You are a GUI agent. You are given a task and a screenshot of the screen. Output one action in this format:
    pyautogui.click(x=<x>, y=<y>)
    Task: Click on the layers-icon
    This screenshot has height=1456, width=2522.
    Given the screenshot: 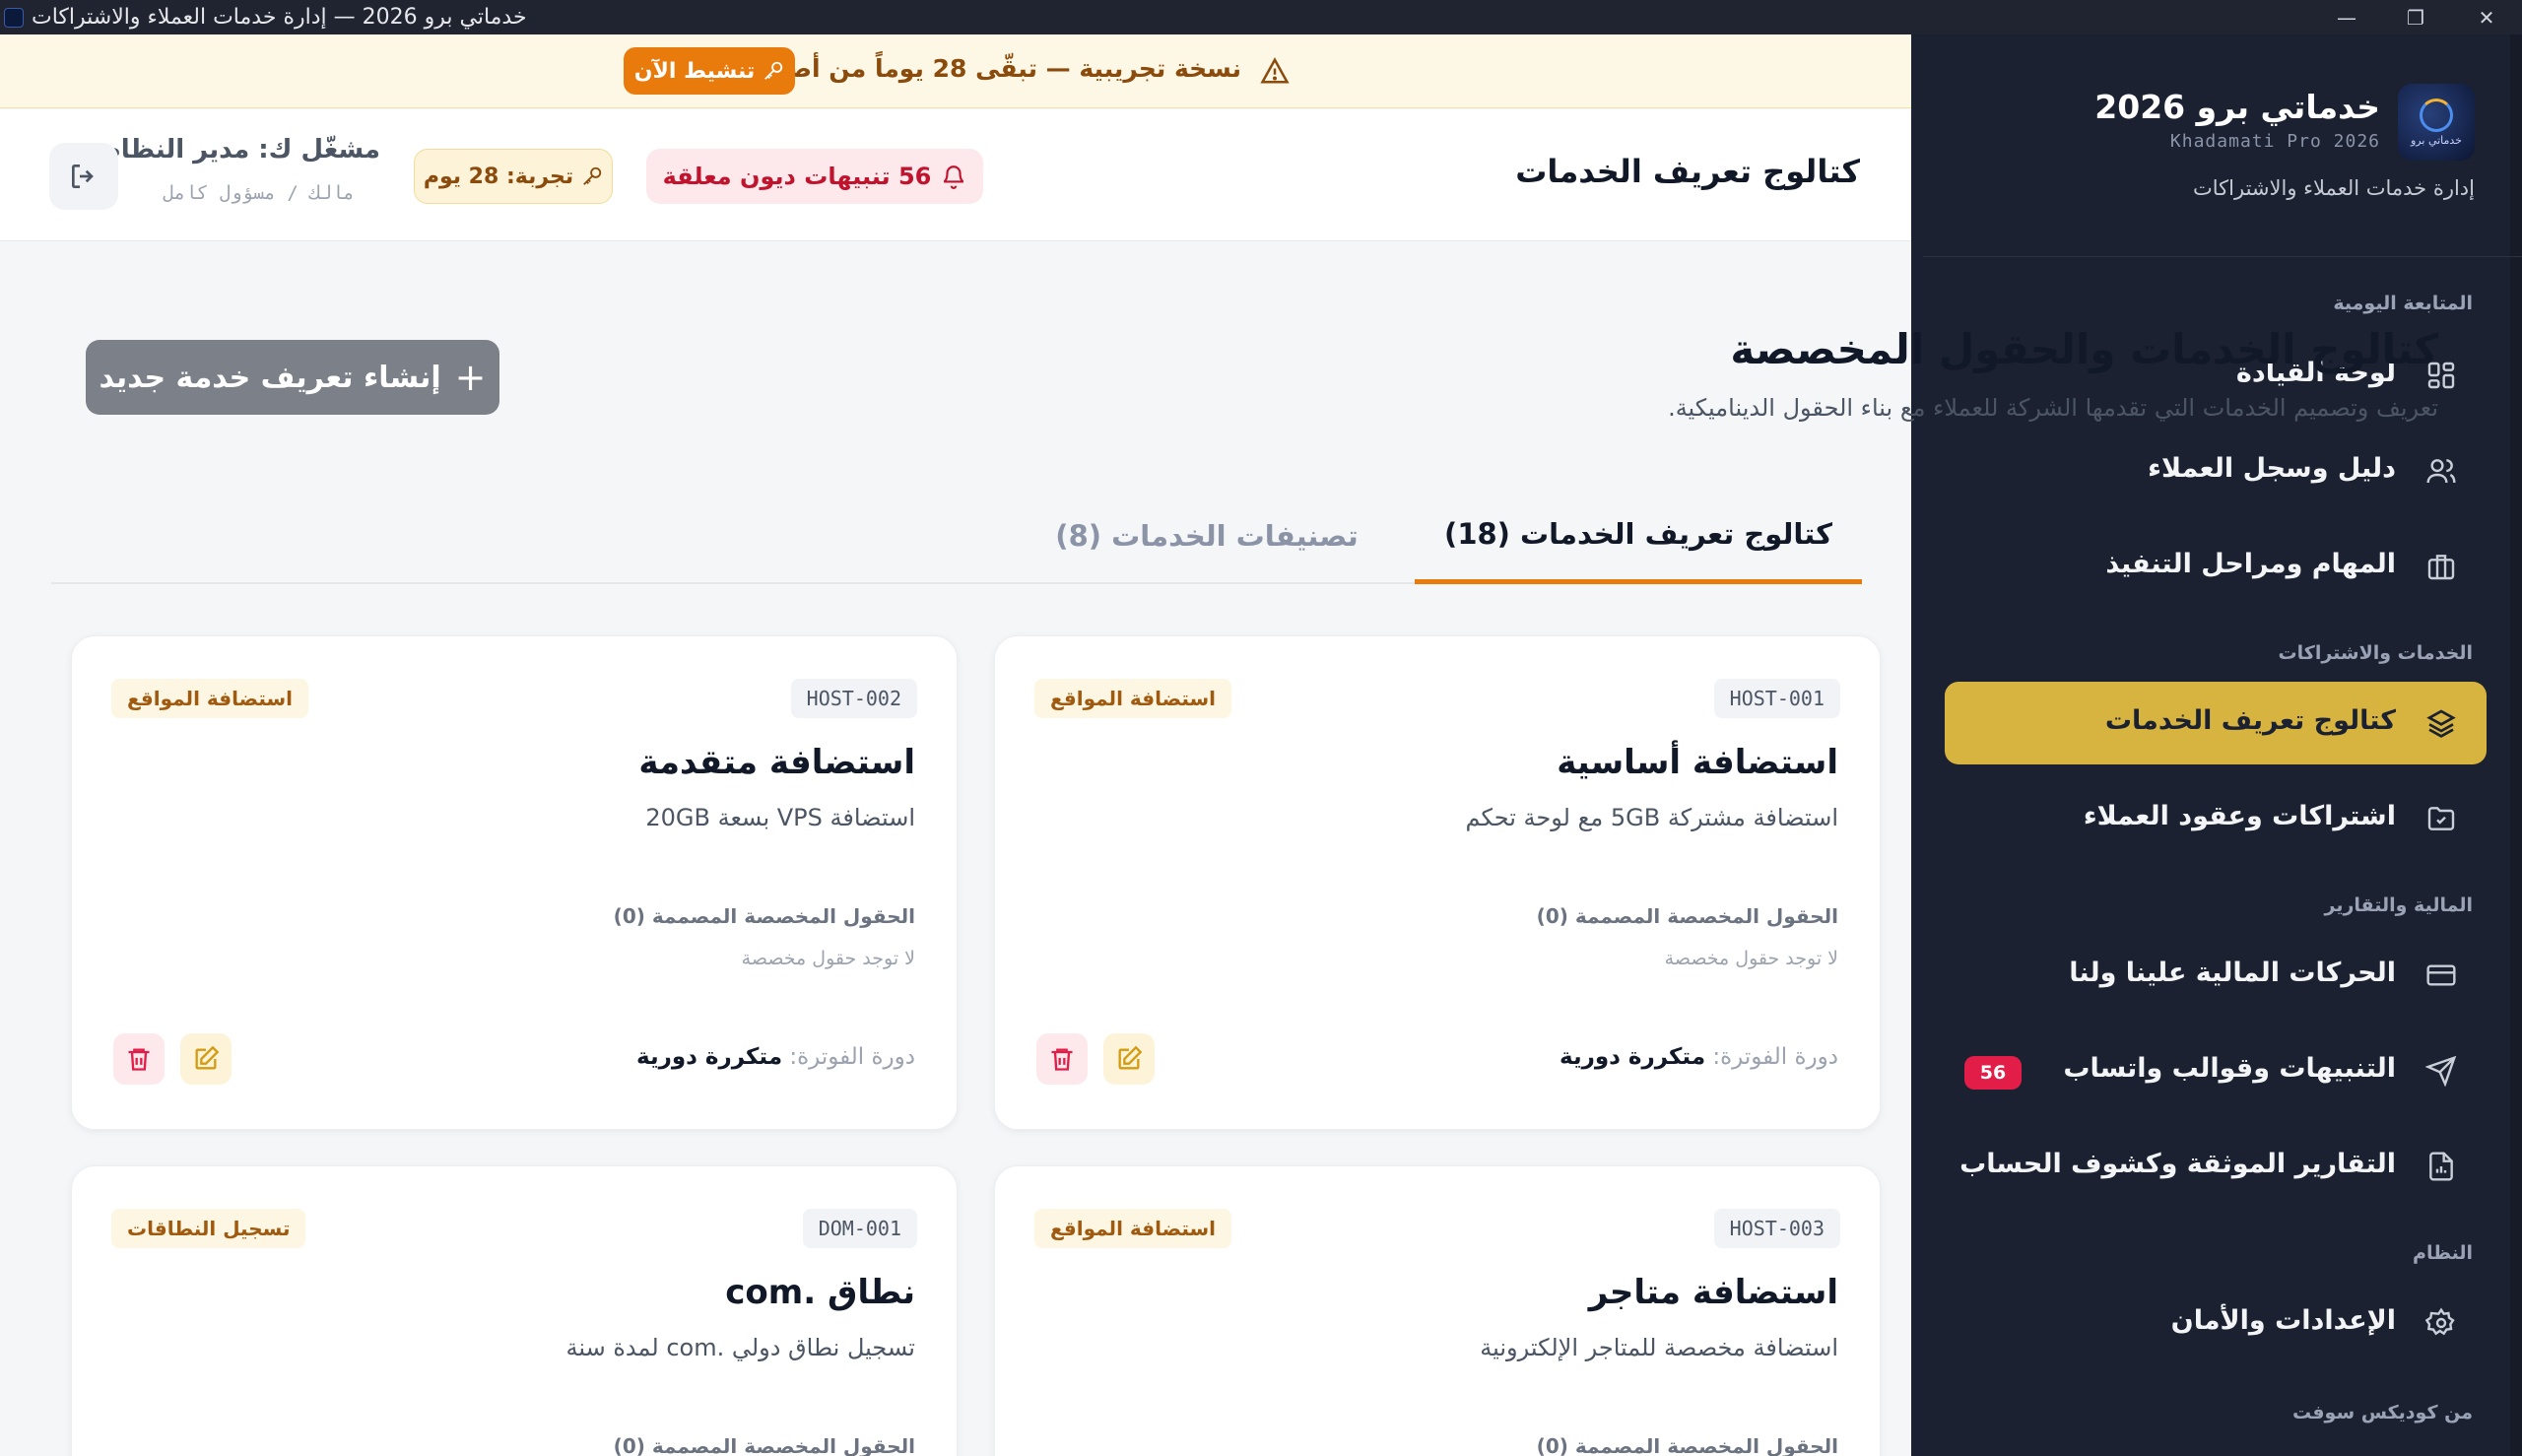 What is the action you would take?
    pyautogui.click(x=2441, y=723)
    